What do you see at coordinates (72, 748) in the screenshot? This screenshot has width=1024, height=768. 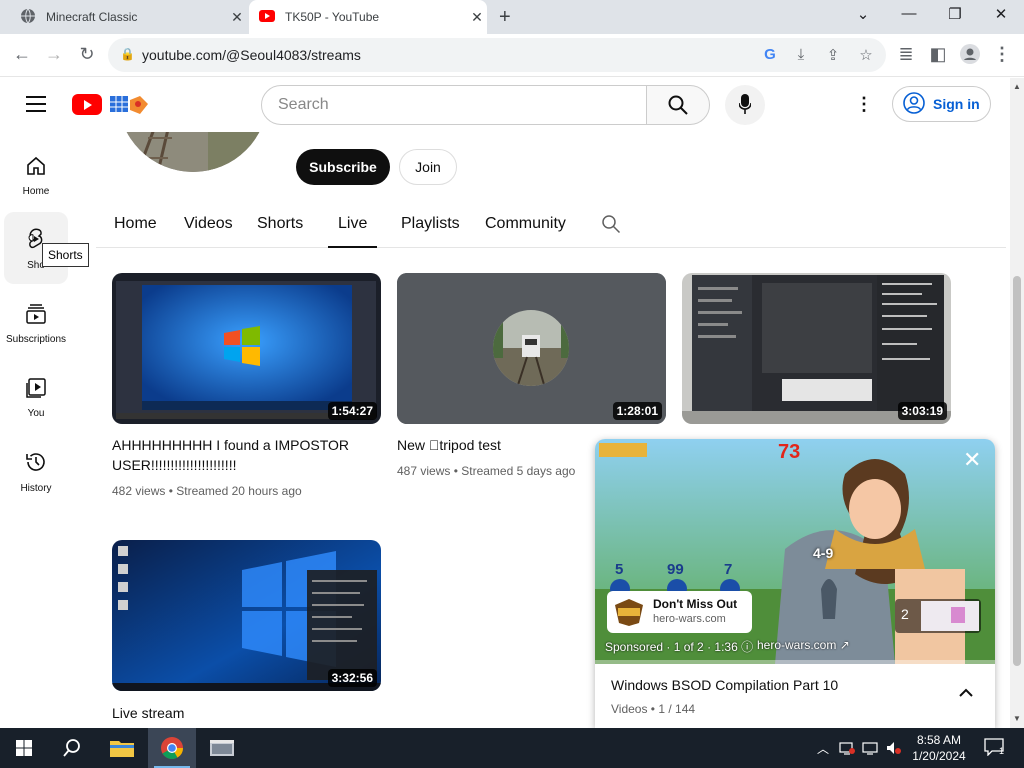 I see `taskbar-search-button` at bounding box center [72, 748].